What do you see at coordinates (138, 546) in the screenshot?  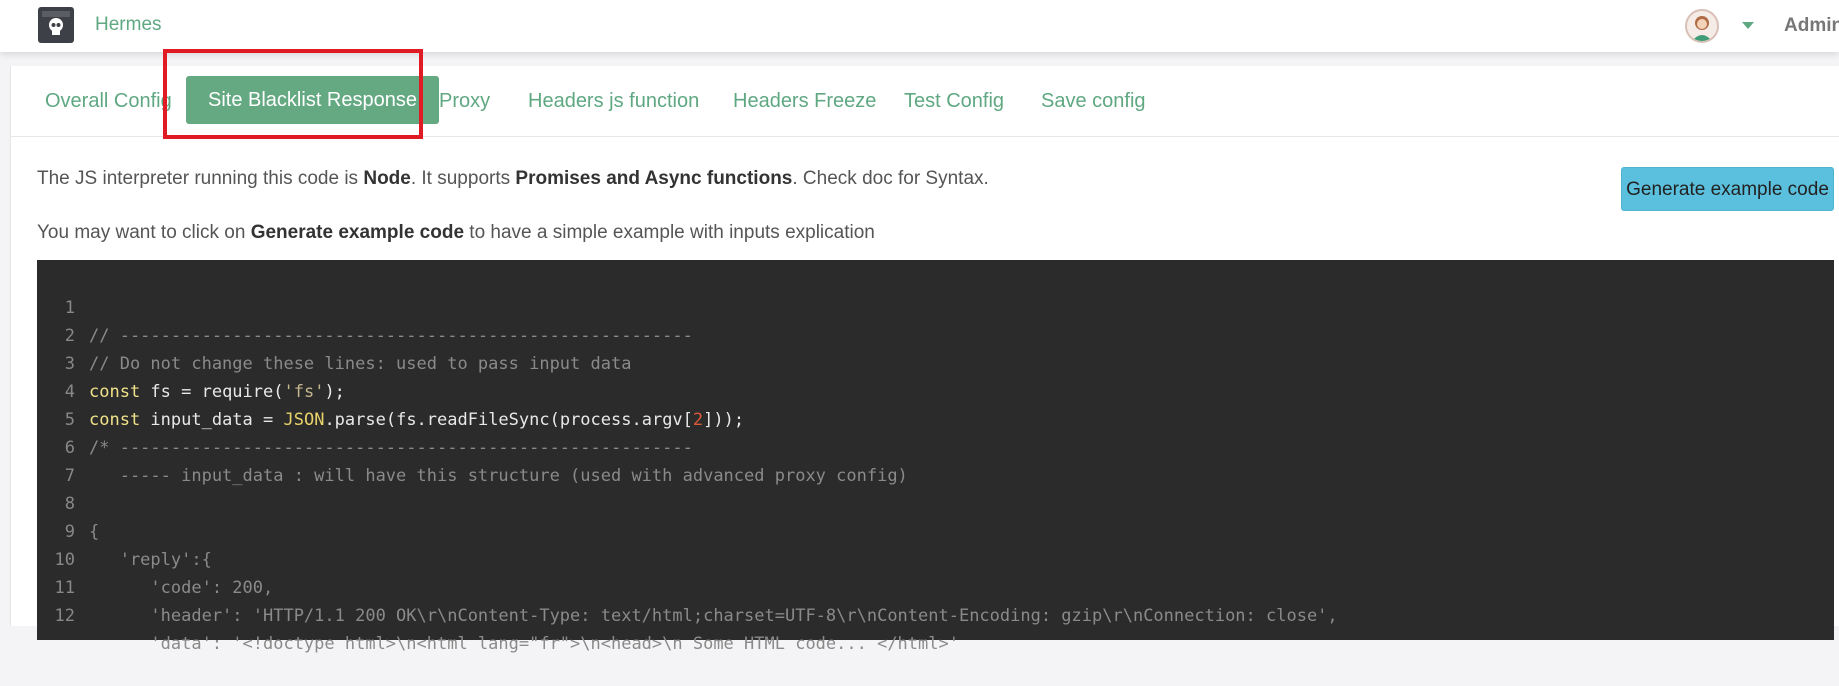 I see `code-line: 9 'reply':{` at bounding box center [138, 546].